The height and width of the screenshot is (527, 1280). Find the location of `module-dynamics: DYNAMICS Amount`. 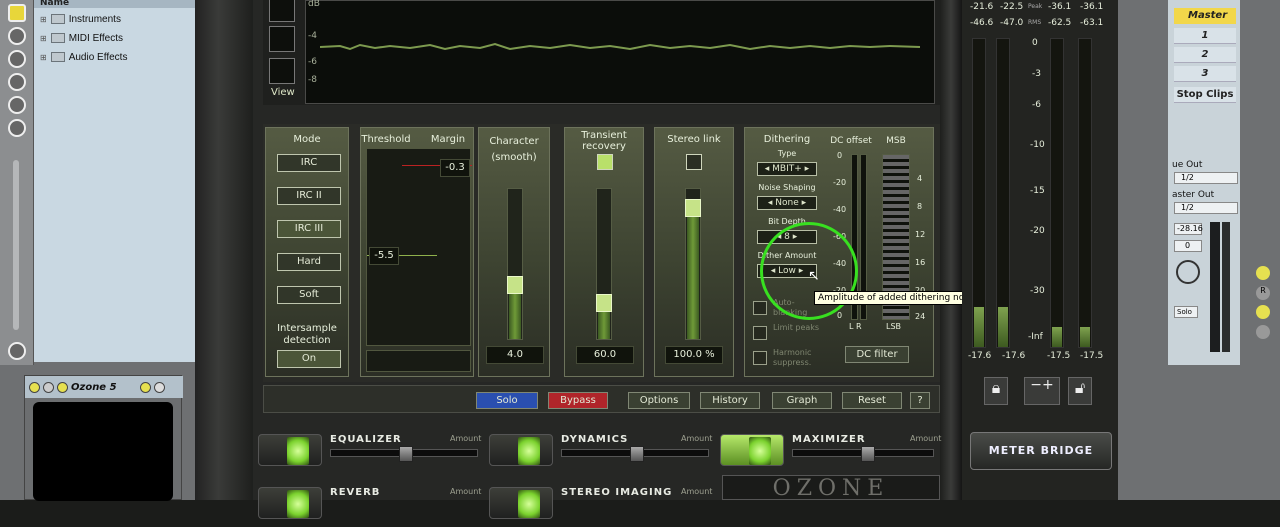

module-dynamics: DYNAMICS Amount is located at coordinates (604, 452).